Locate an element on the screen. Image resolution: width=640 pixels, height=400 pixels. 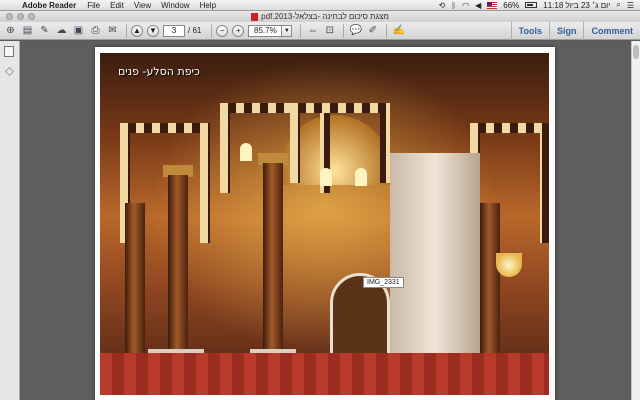
menu-file: File is located at coordinates (93, 5).